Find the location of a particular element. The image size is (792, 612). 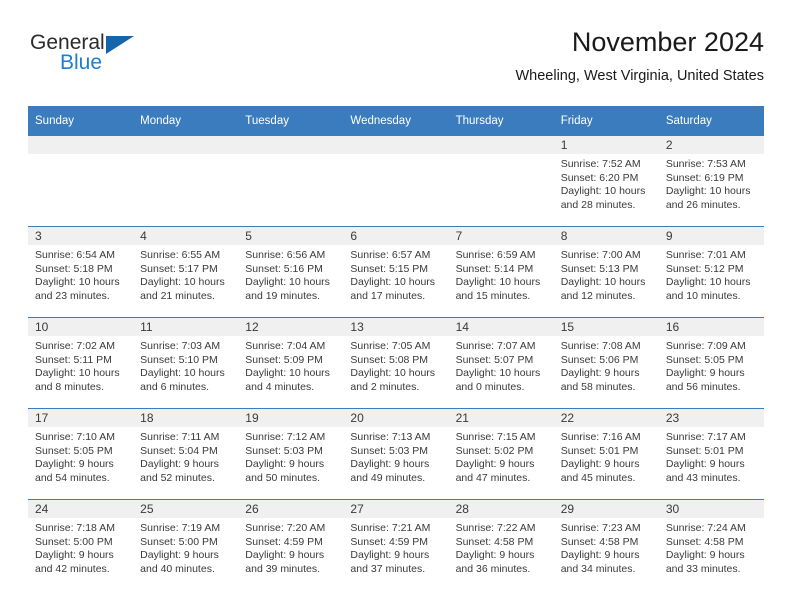

daylight-text-line2: and 39 minutes. is located at coordinates (282, 568).